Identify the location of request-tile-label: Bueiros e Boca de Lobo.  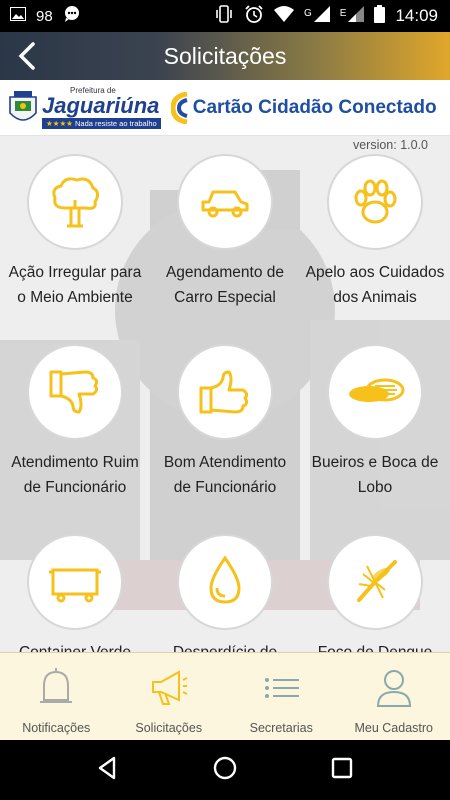
(375, 475).